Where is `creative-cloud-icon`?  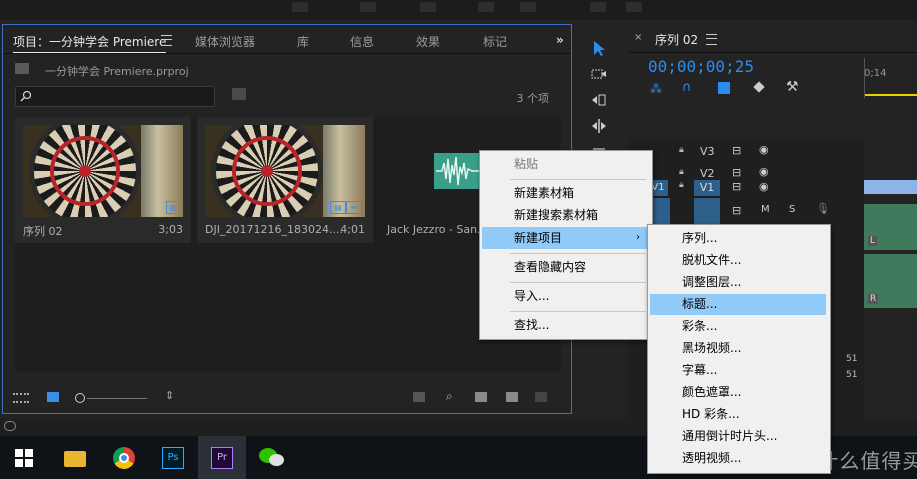 creative-cloud-icon is located at coordinates (10, 426).